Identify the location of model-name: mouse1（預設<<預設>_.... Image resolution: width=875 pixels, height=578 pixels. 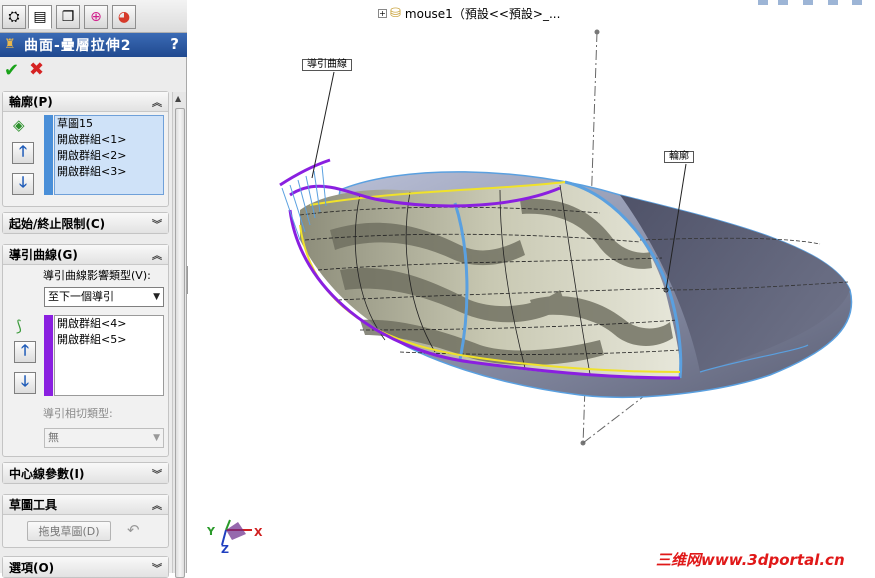
(482, 13).